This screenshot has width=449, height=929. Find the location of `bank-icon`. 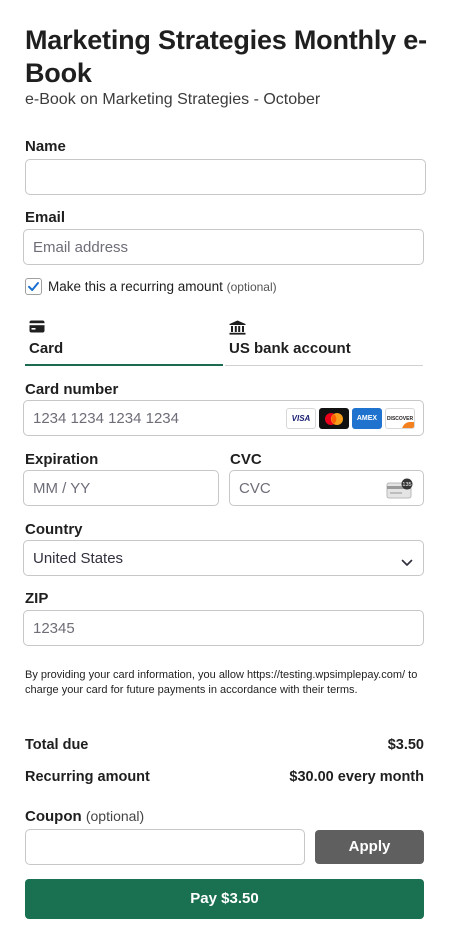

bank-icon is located at coordinates (237, 330).